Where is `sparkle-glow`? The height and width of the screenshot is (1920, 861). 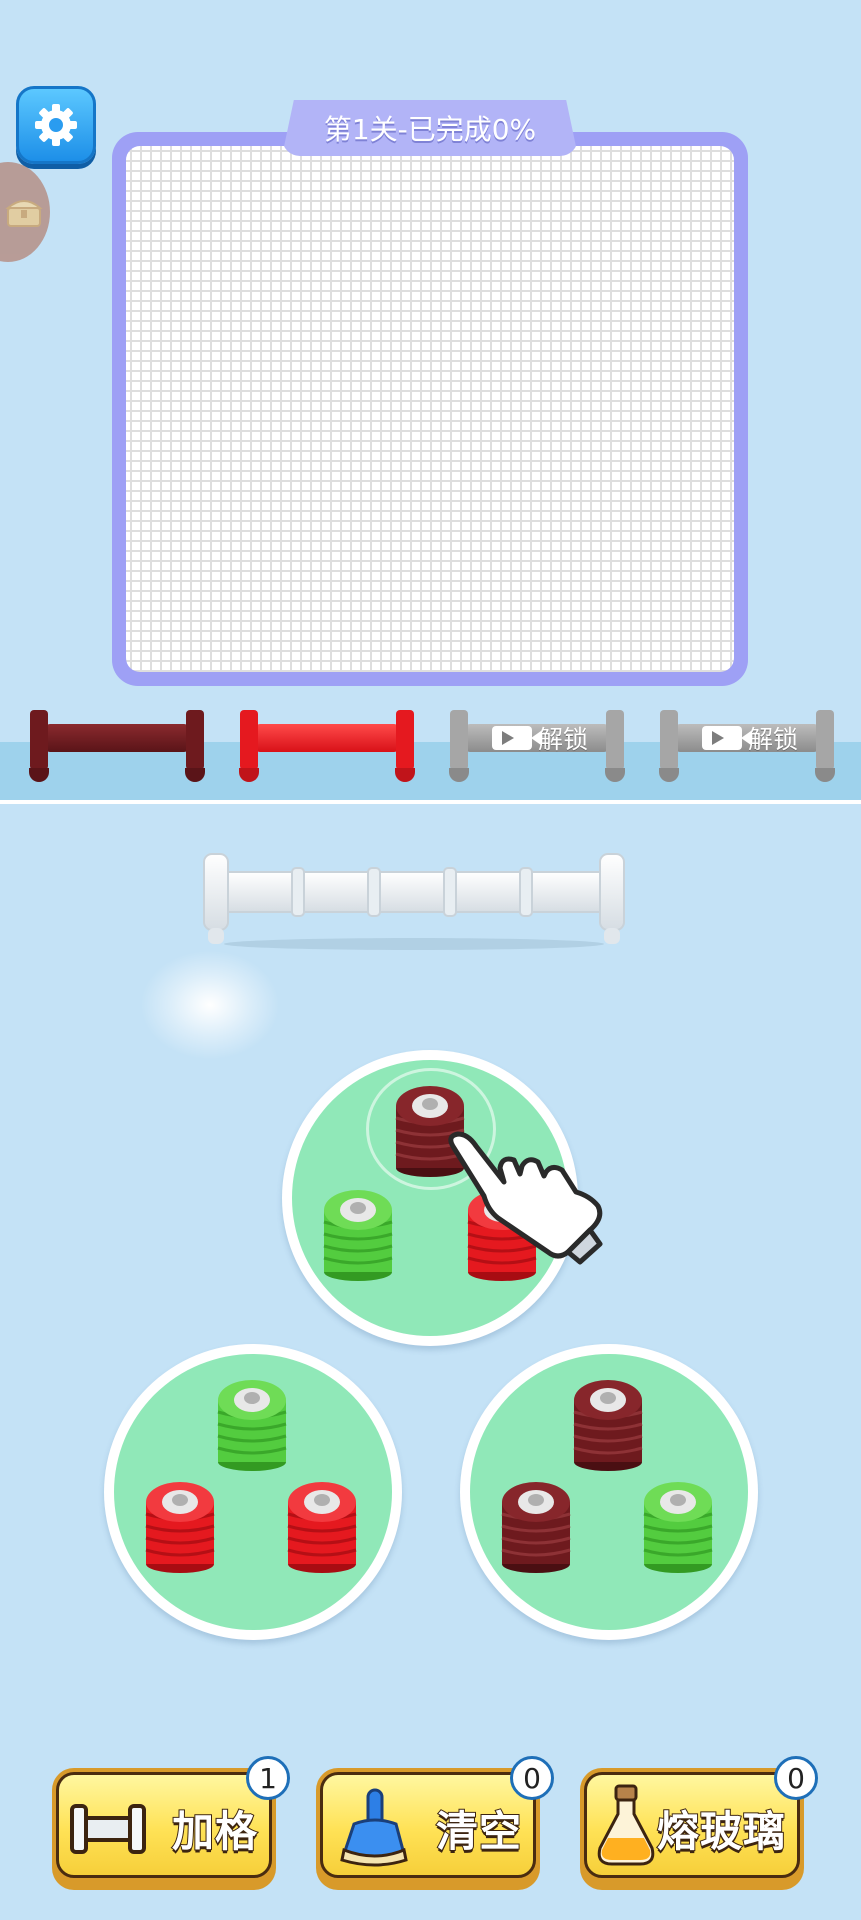
sparkle-glow is located at coordinates (210, 1005).